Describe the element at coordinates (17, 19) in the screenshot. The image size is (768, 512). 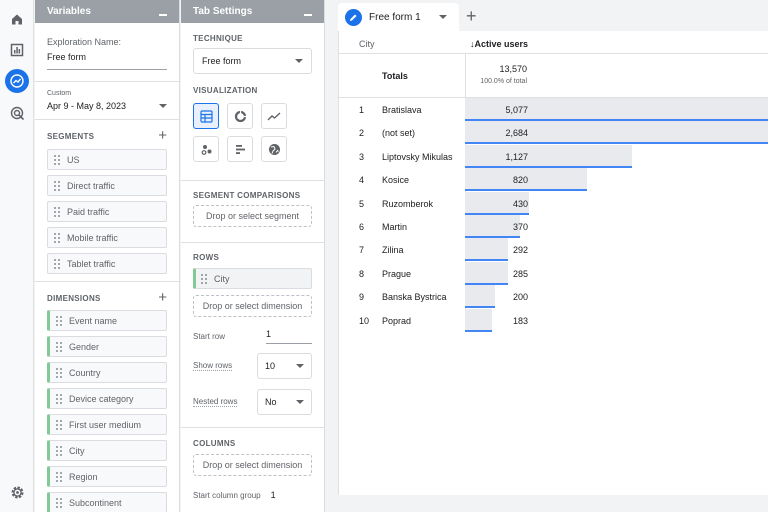
I see `home-icon` at that location.